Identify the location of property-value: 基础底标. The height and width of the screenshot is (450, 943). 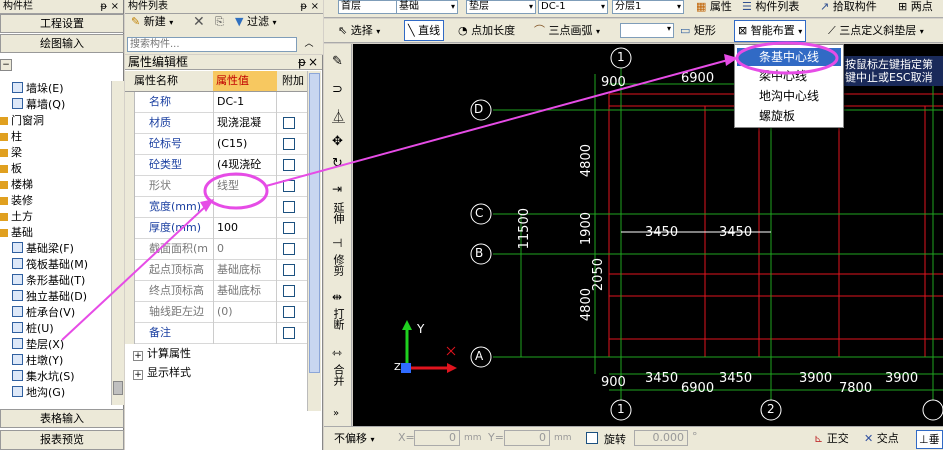
(245, 270).